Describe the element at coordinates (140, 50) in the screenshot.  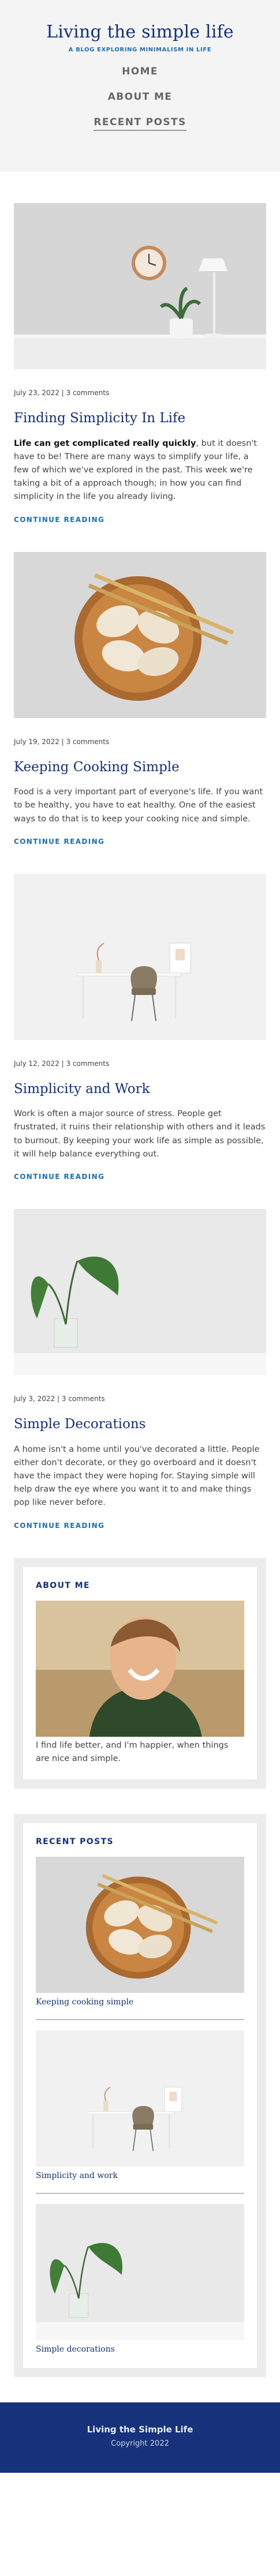
I see `site-tagline: A BLOG EXPLORING MINIMALISM IN LIFE` at that location.